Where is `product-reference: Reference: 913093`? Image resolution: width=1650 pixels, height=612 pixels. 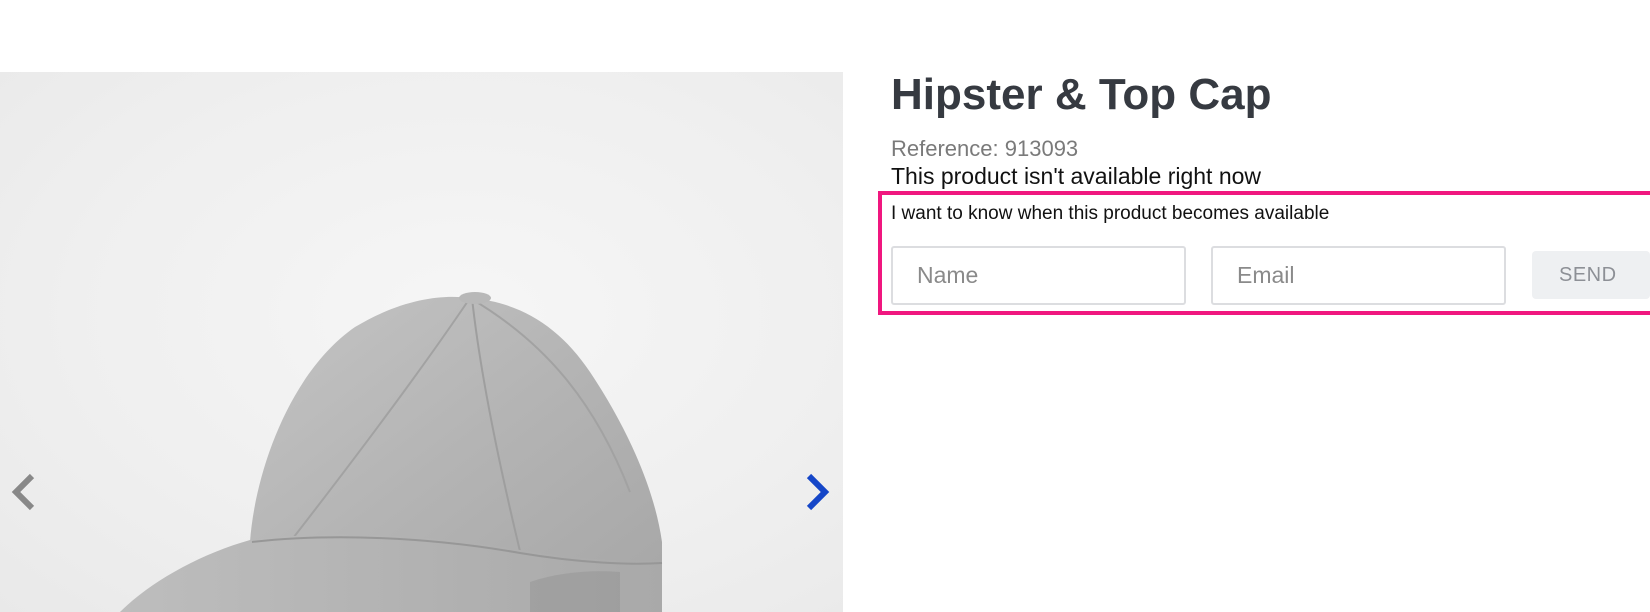
product-reference: Reference: 913093 is located at coordinates (984, 149).